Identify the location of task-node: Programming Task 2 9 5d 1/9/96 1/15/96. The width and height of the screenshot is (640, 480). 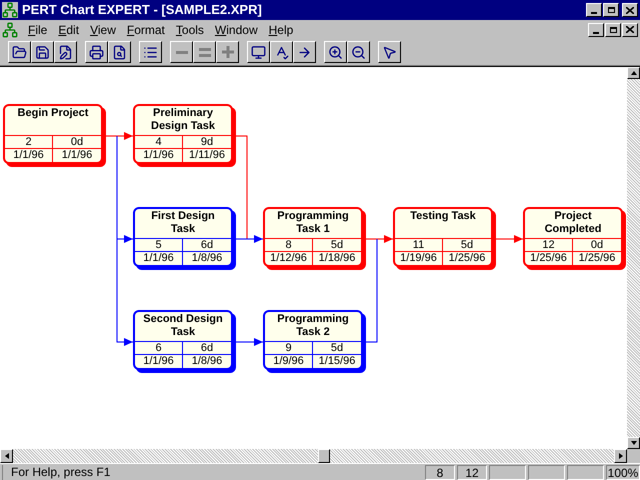
(313, 340).